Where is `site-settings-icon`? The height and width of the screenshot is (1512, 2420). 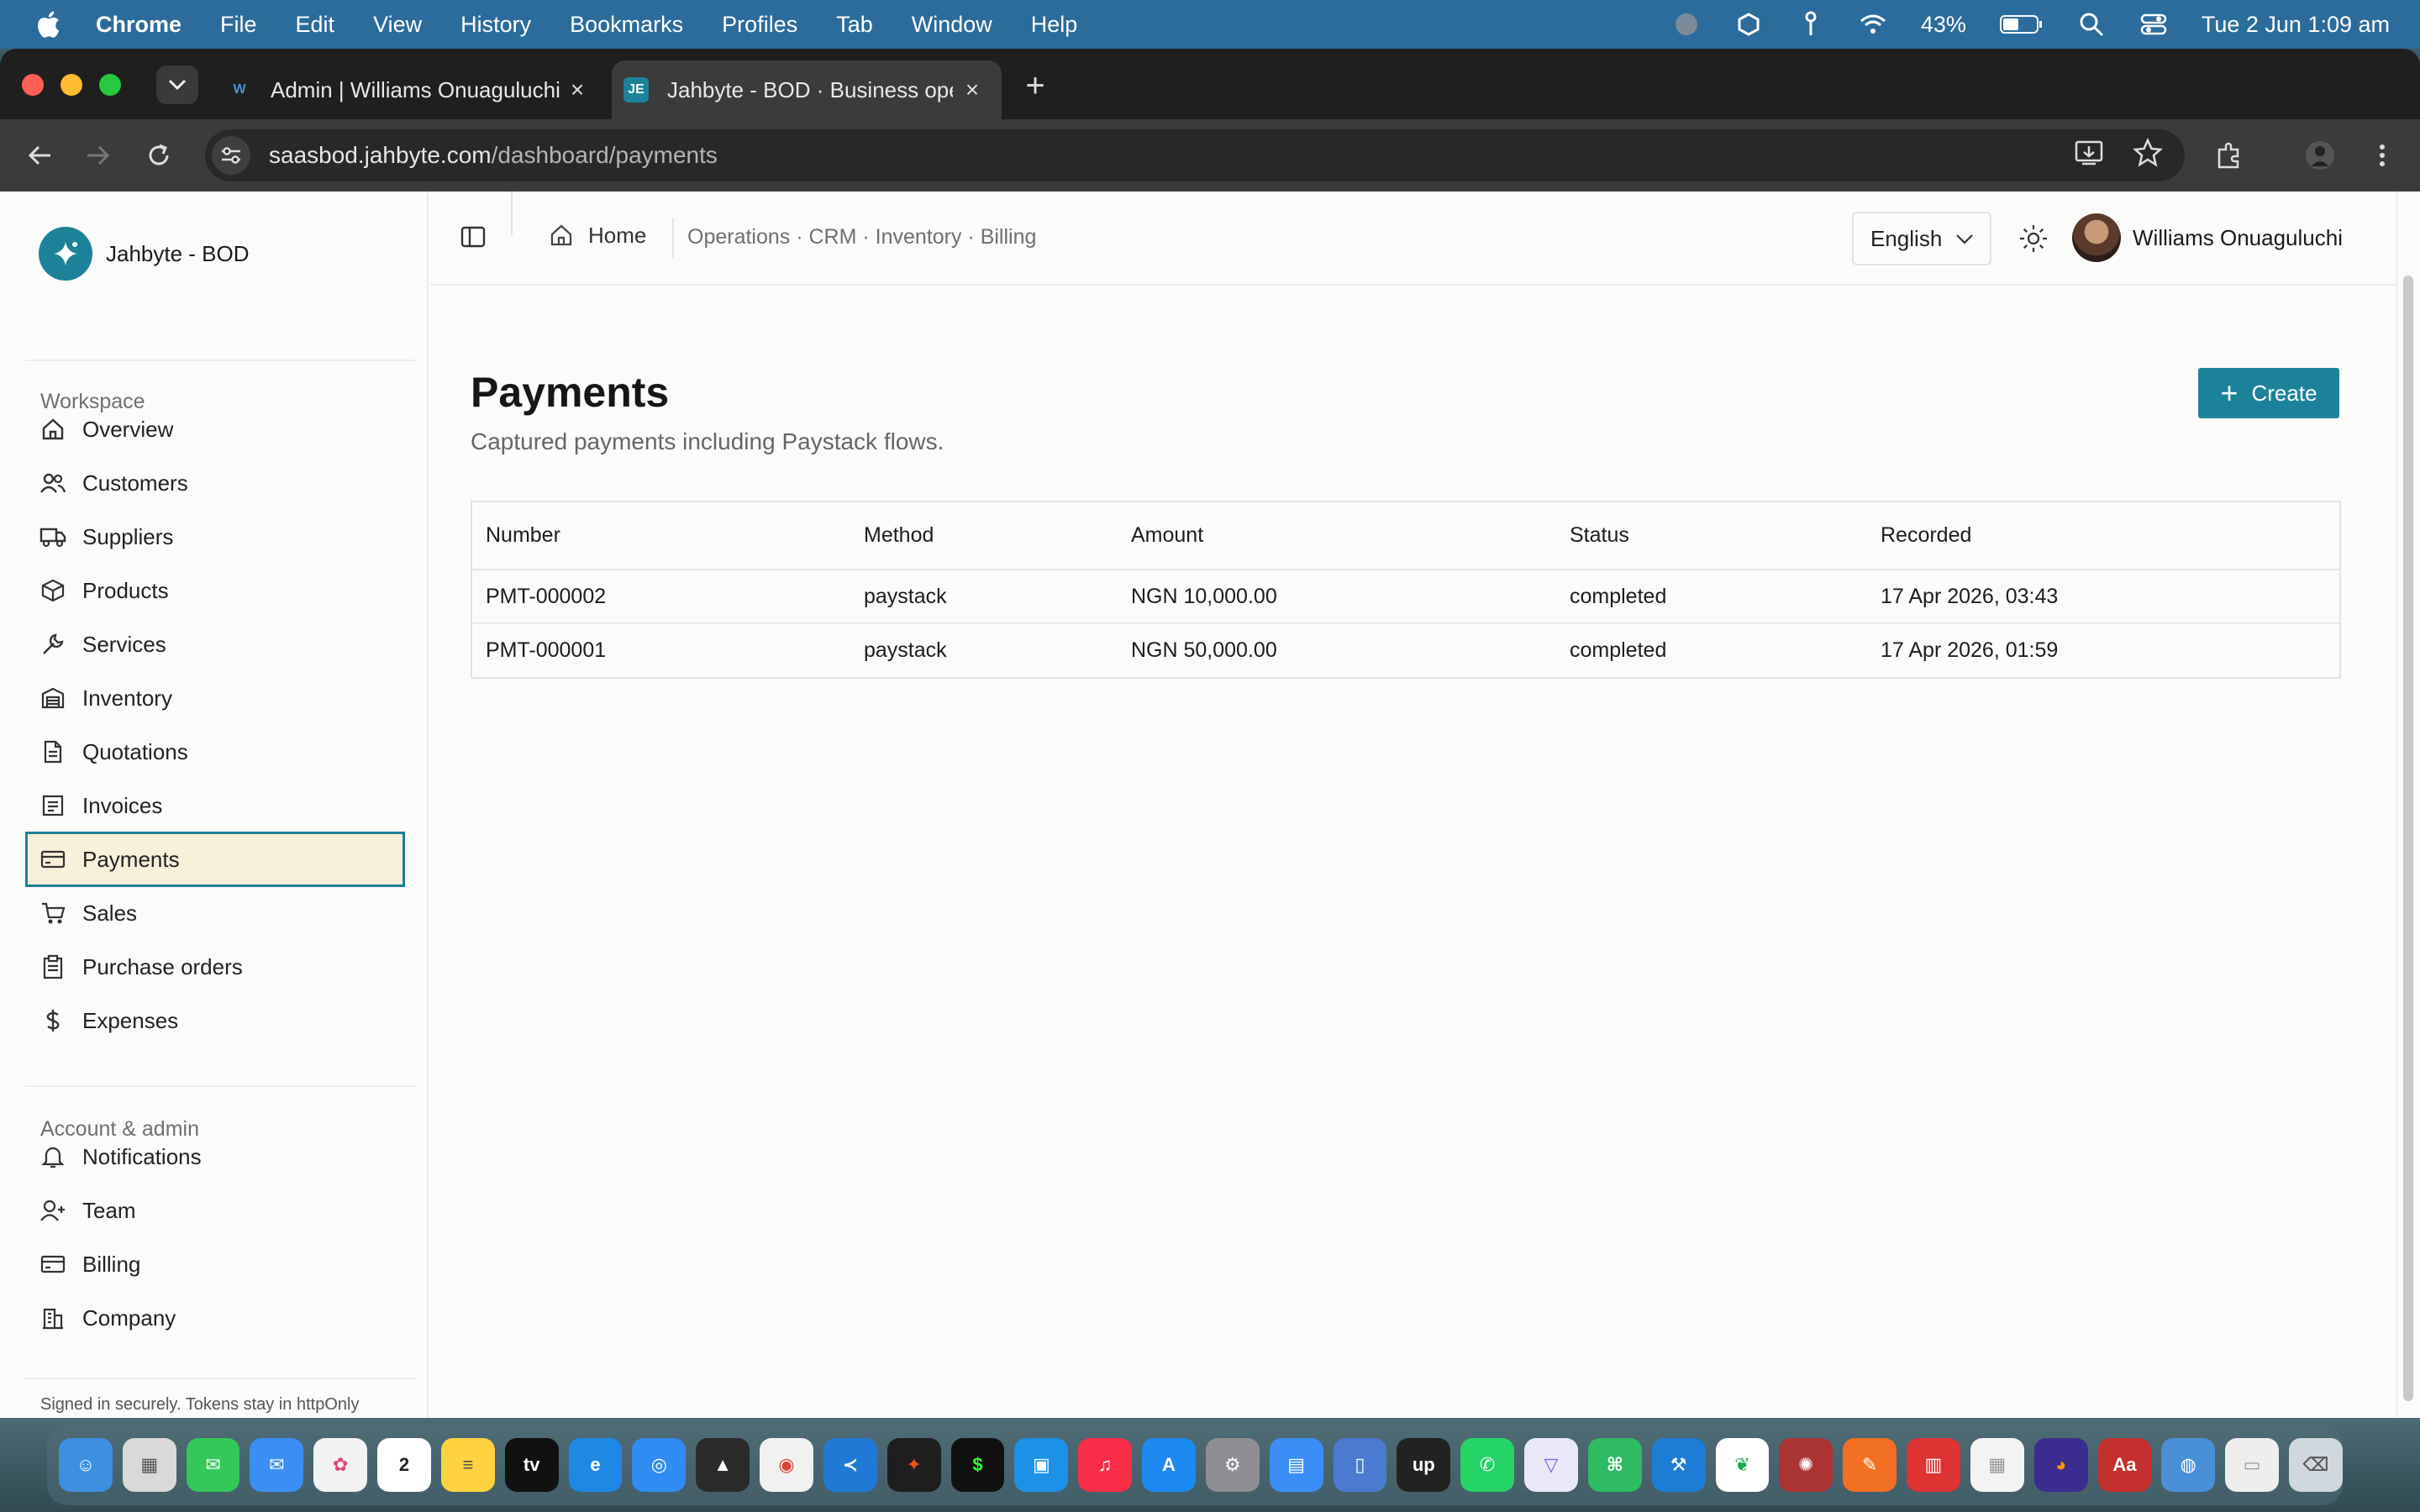 site-settings-icon is located at coordinates (231, 155).